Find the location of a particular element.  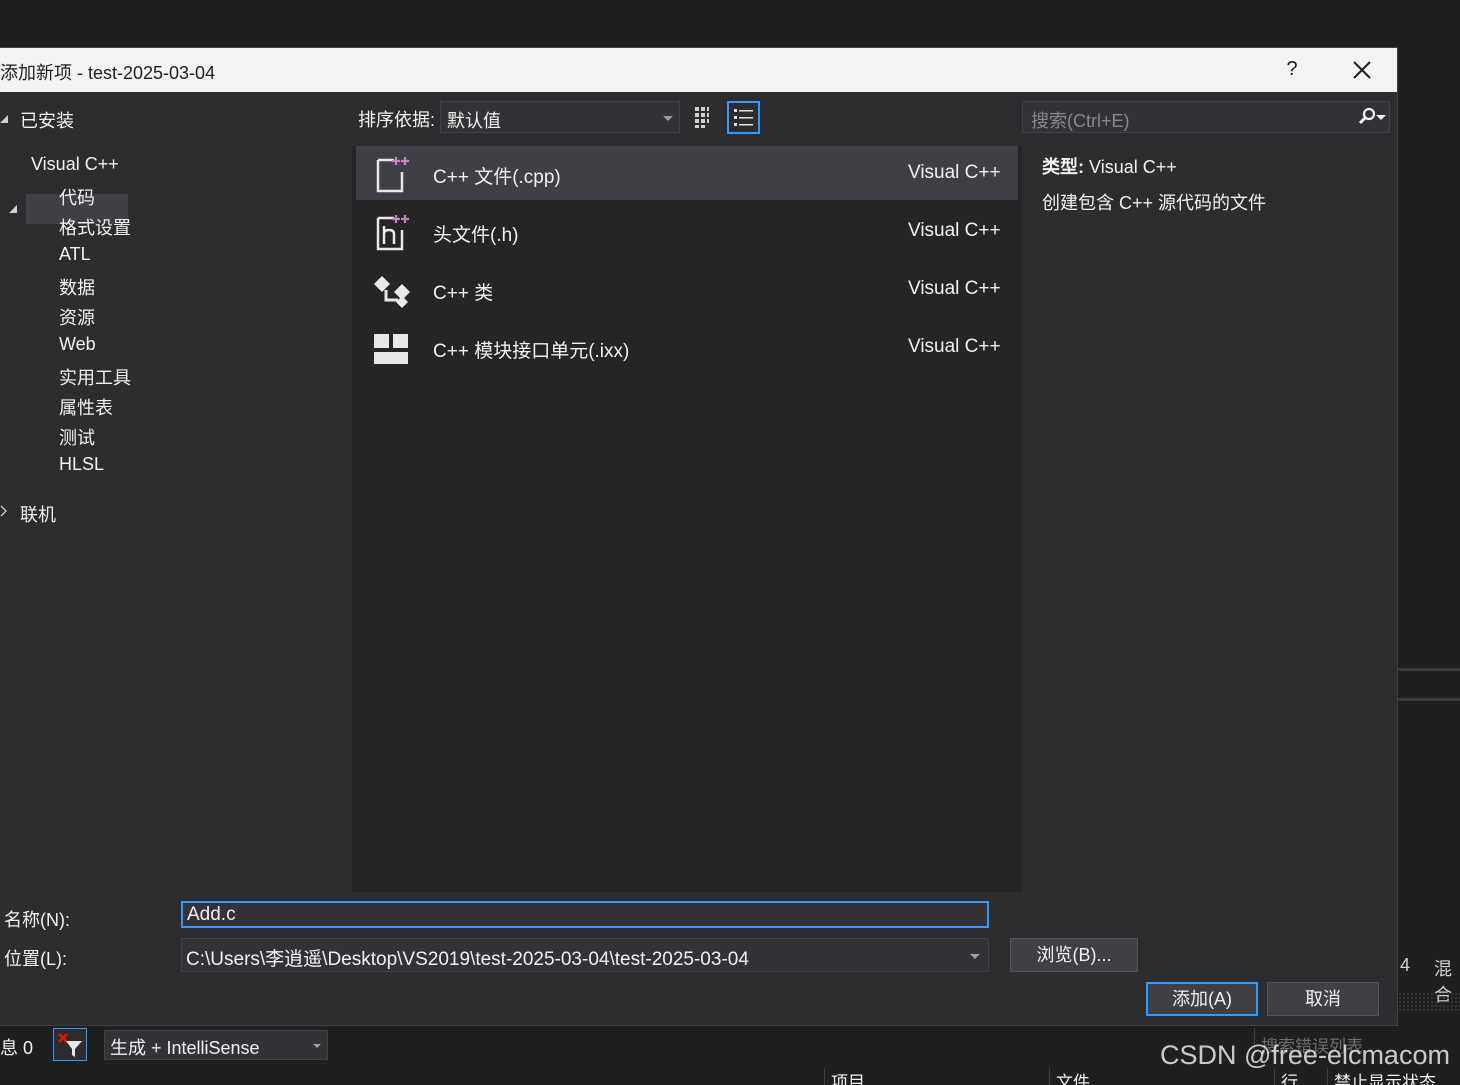

tree-item-visual-cpp: Visual C++ is located at coordinates (75, 164).